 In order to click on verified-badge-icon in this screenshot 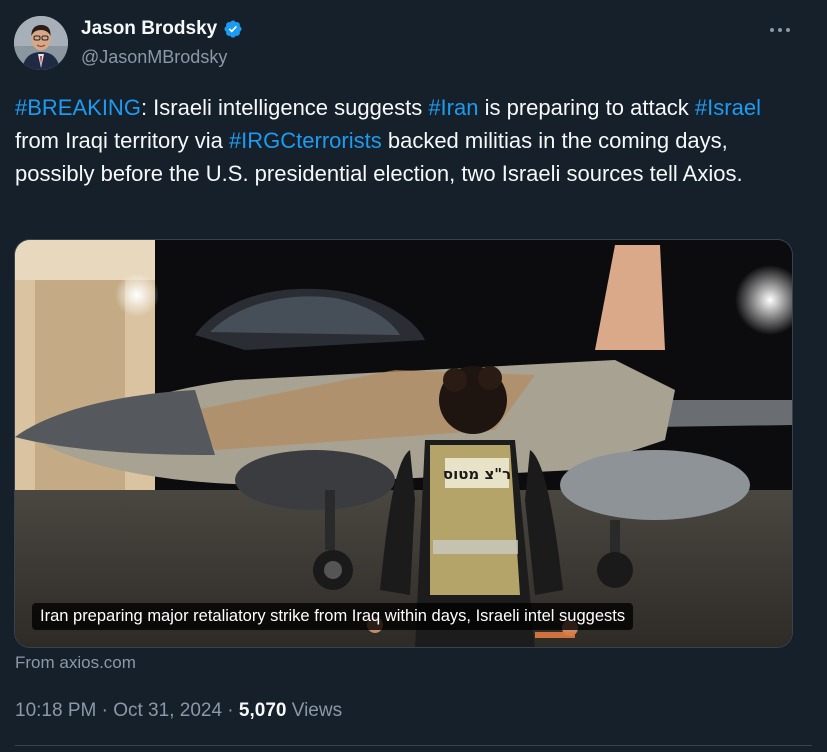, I will do `click(233, 29)`.